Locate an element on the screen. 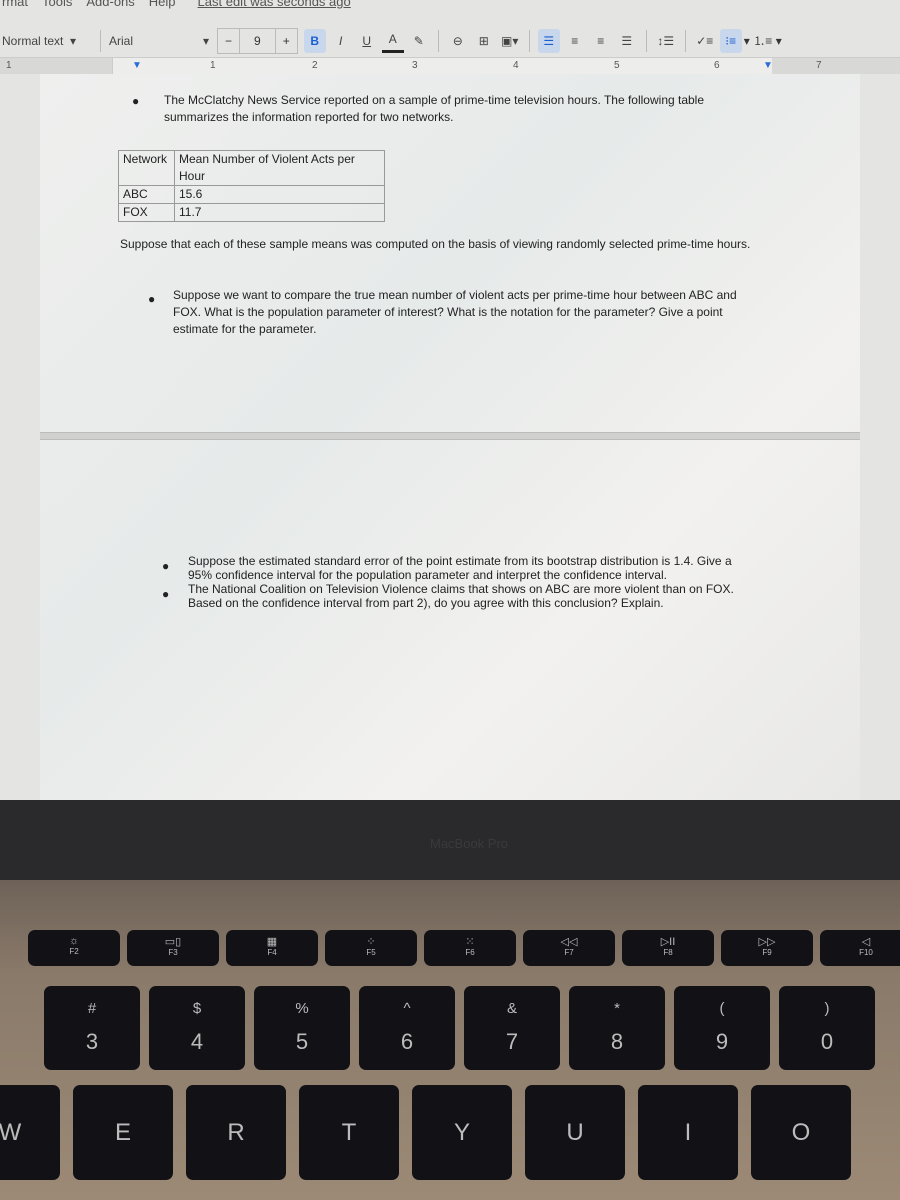  key-glyph-icon: ▦ is located at coordinates (272, 942).